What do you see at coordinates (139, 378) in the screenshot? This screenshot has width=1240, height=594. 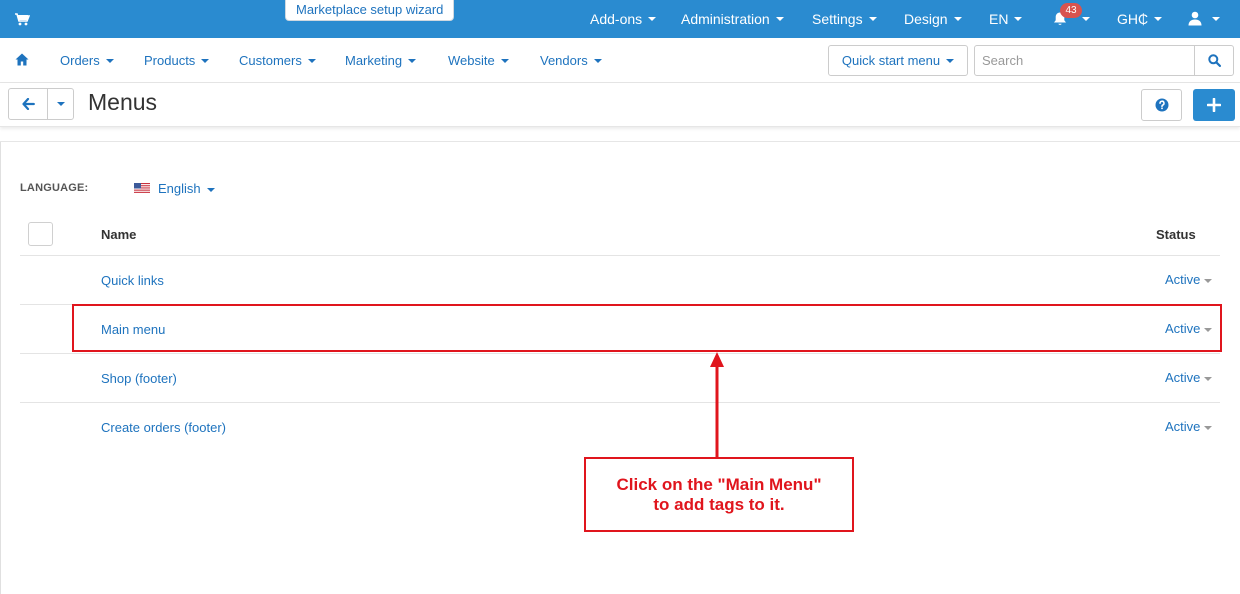 I see `table-row-name-link: Shop (footer)` at bounding box center [139, 378].